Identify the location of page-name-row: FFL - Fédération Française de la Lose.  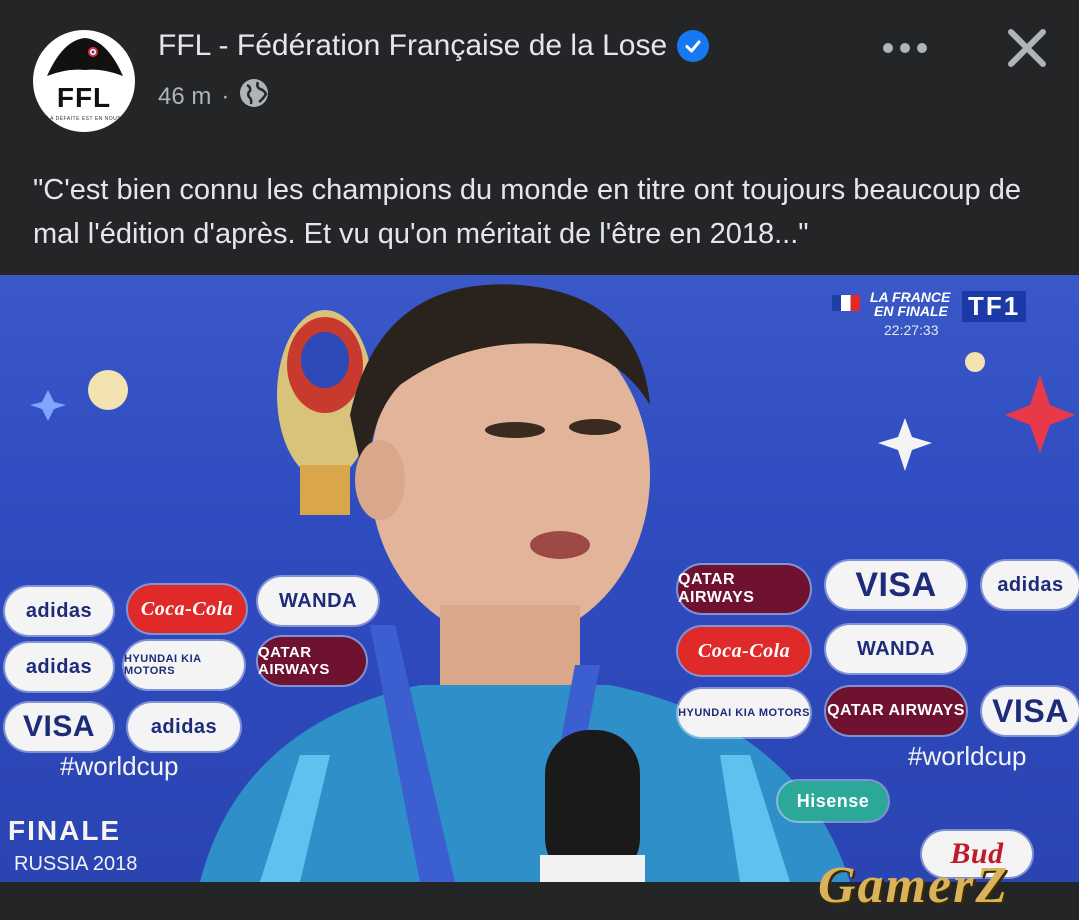
(434, 46).